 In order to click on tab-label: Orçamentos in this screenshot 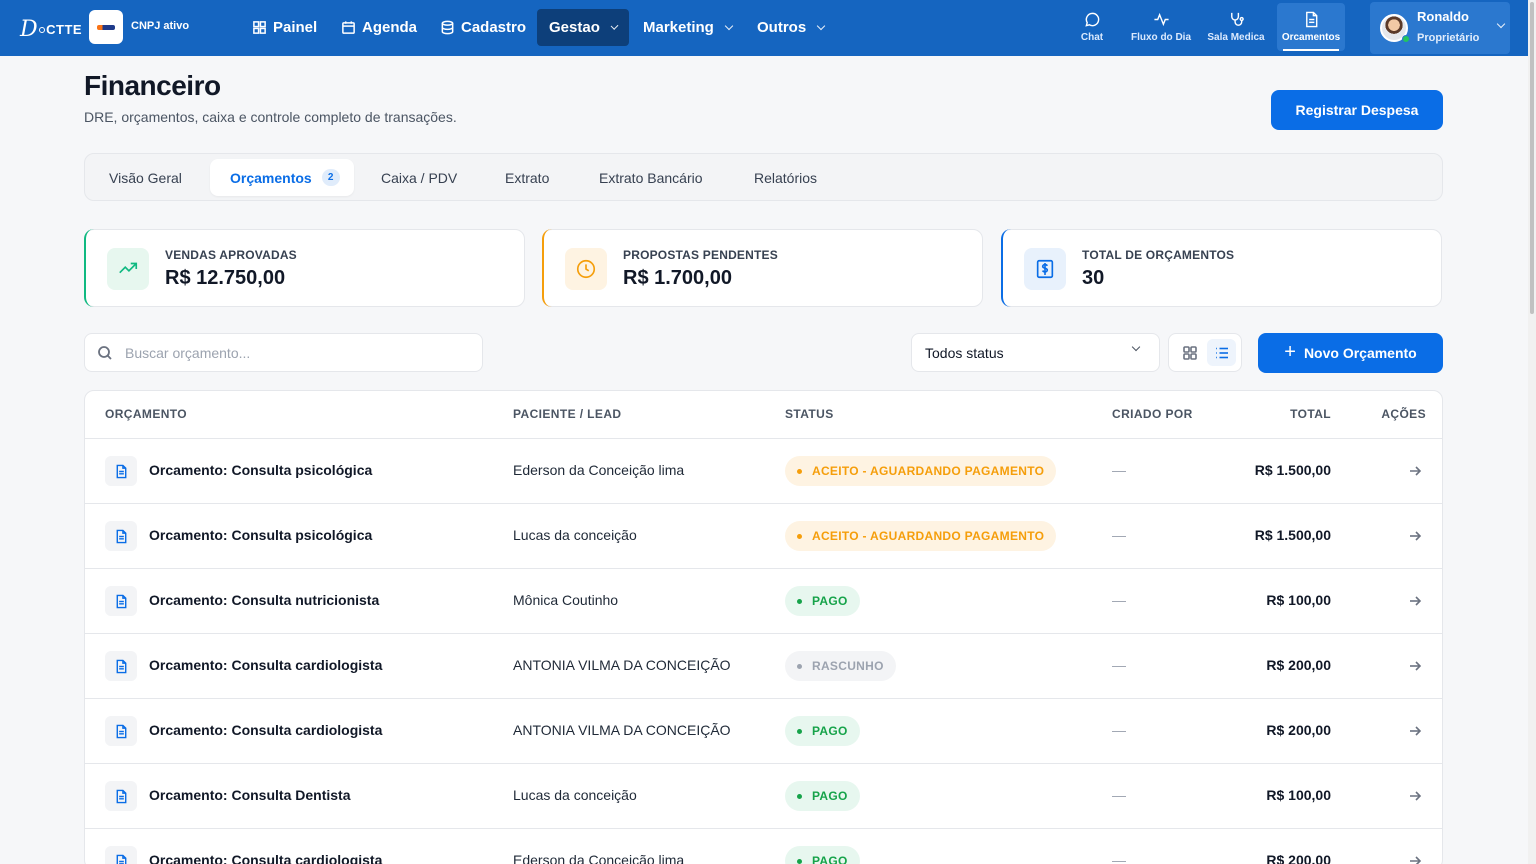, I will do `click(271, 177)`.